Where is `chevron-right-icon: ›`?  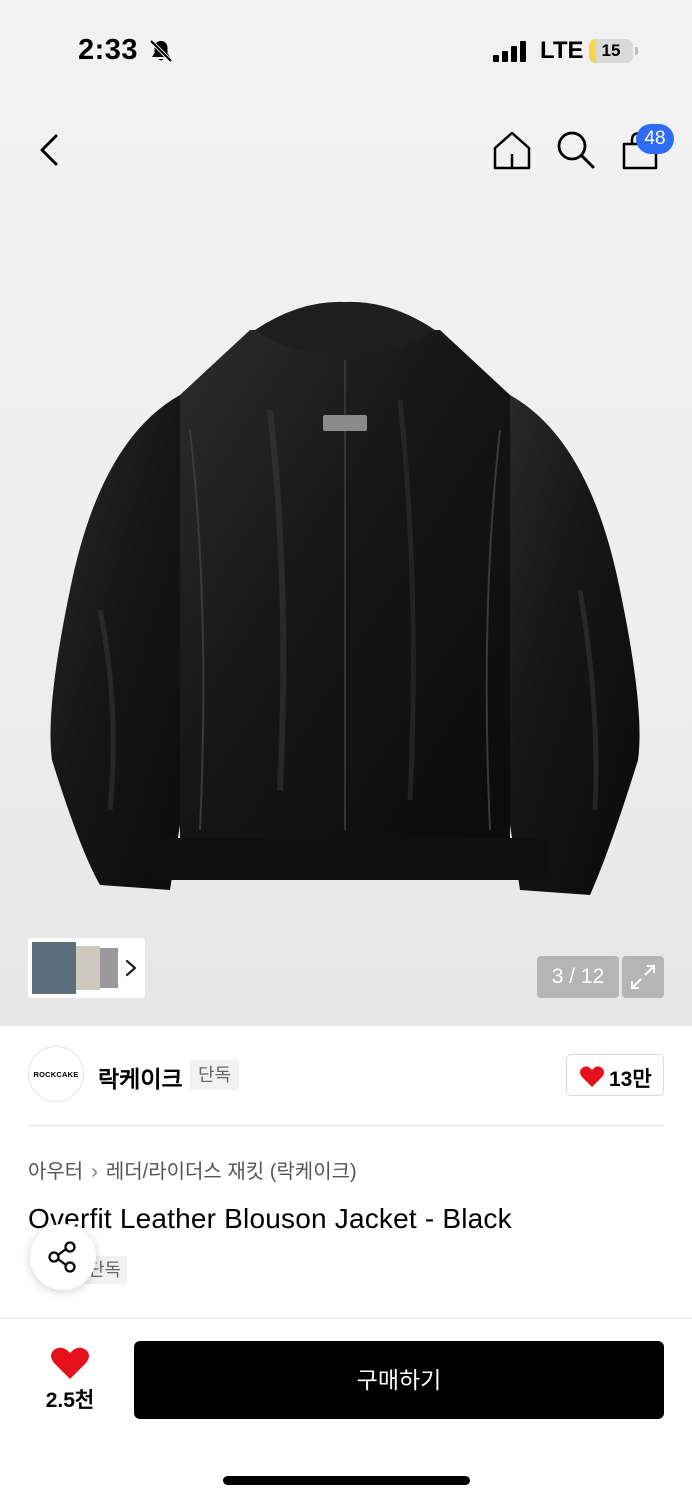 chevron-right-icon: › is located at coordinates (94, 1172).